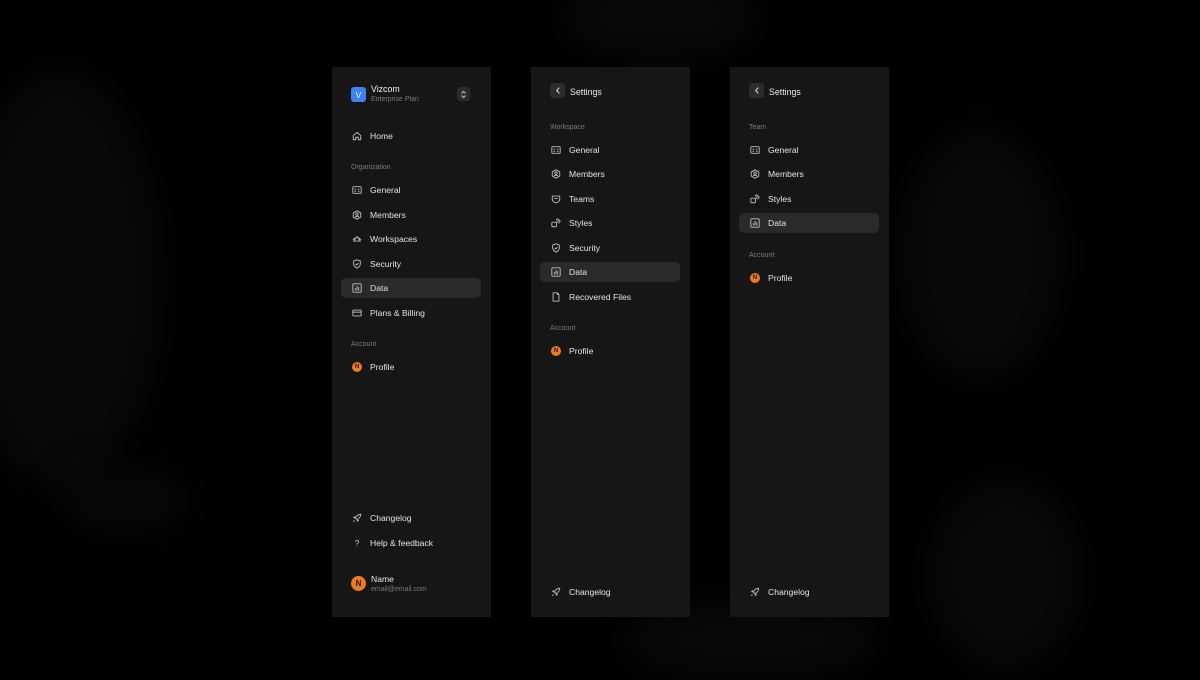  I want to click on nav-item-help-feedback: ? Help & feedback, so click(411, 543).